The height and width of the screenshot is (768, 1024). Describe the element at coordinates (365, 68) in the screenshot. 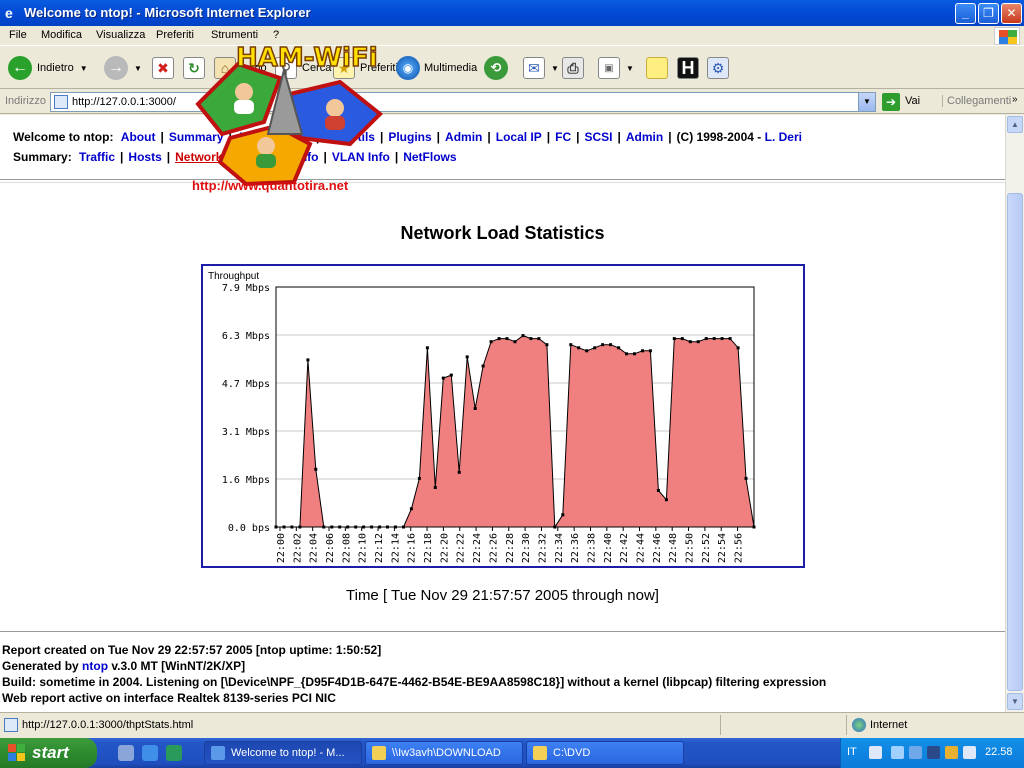

I see `favorites-button: ★ Preferiti` at that location.